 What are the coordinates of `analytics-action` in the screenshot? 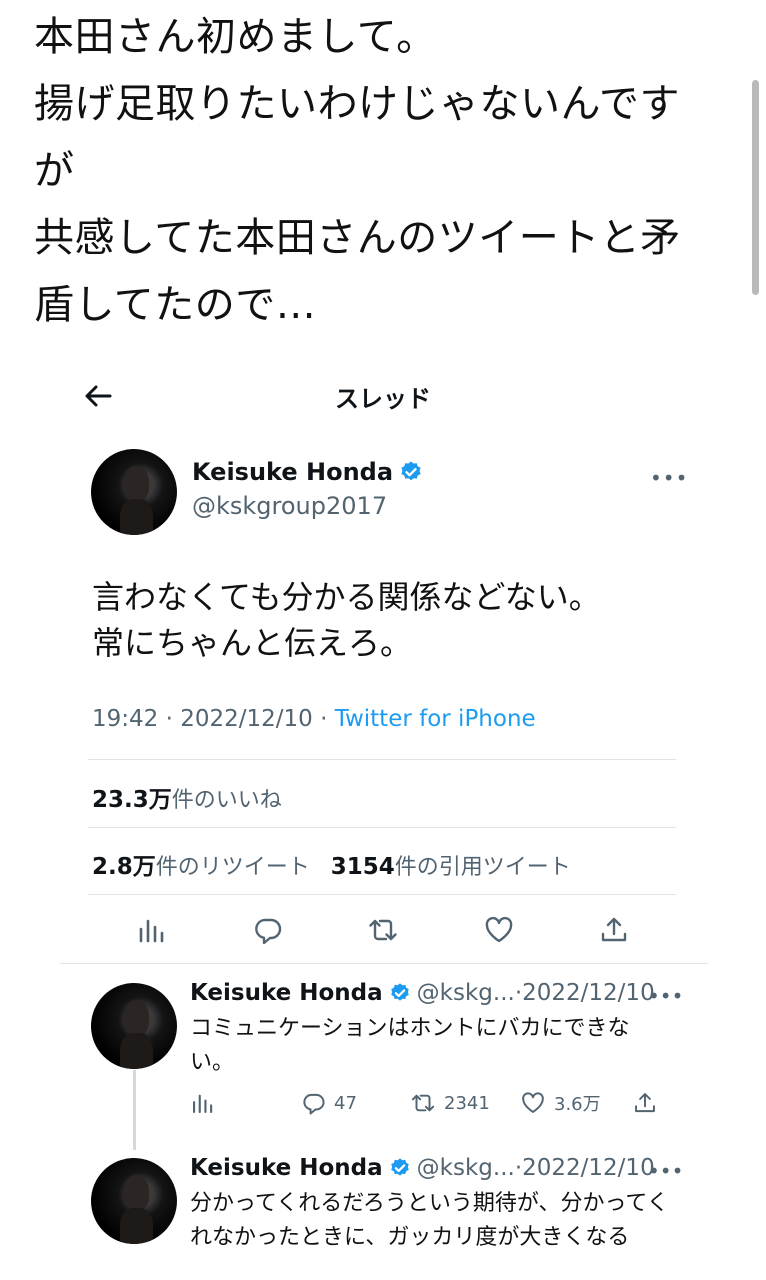 It's located at (203, 1103).